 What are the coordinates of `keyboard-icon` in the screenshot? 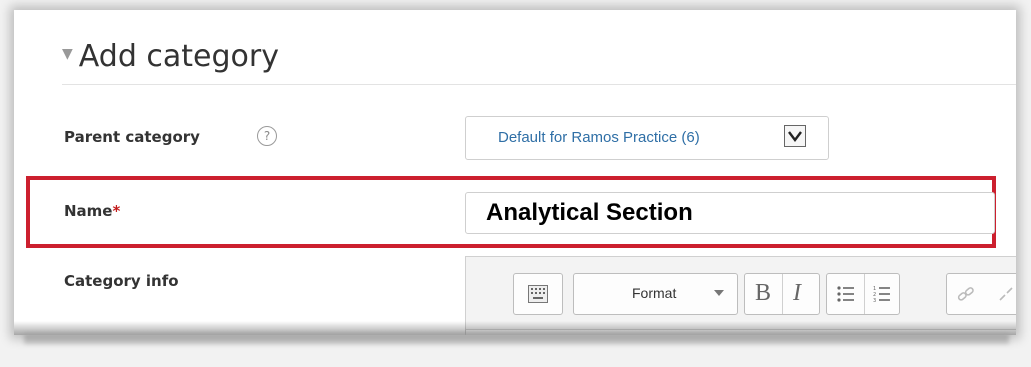 It's located at (538, 294).